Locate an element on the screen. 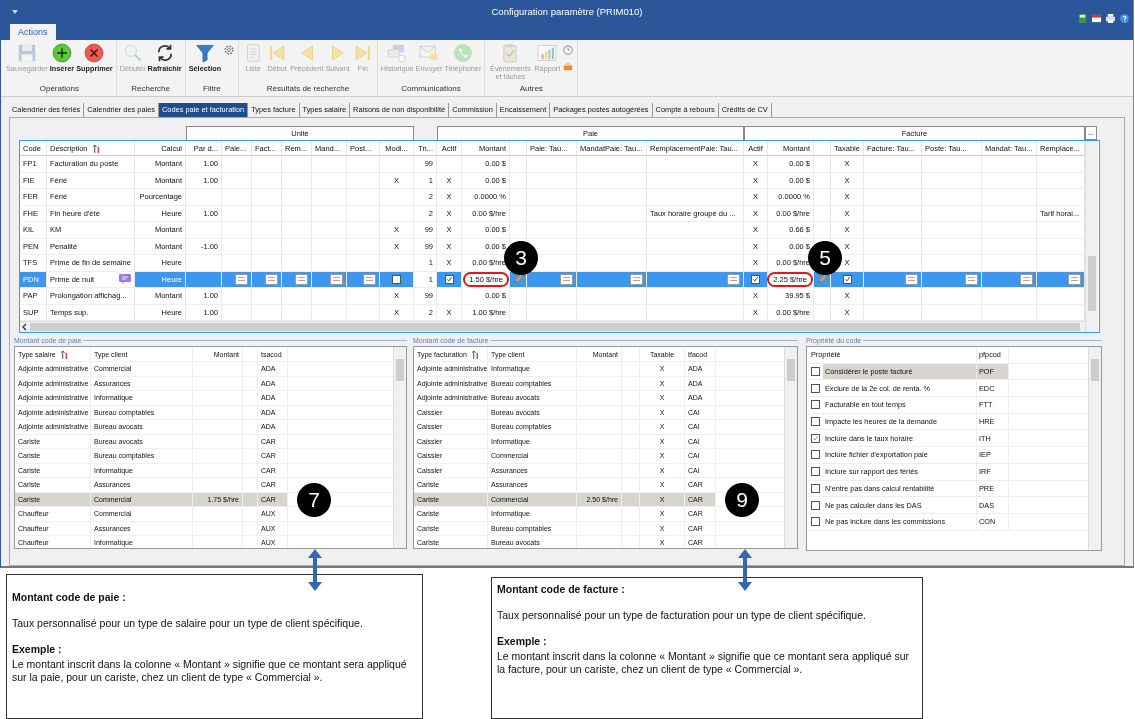 The height and width of the screenshot is (719, 1135). group-label: Filtre is located at coordinates (212, 88).